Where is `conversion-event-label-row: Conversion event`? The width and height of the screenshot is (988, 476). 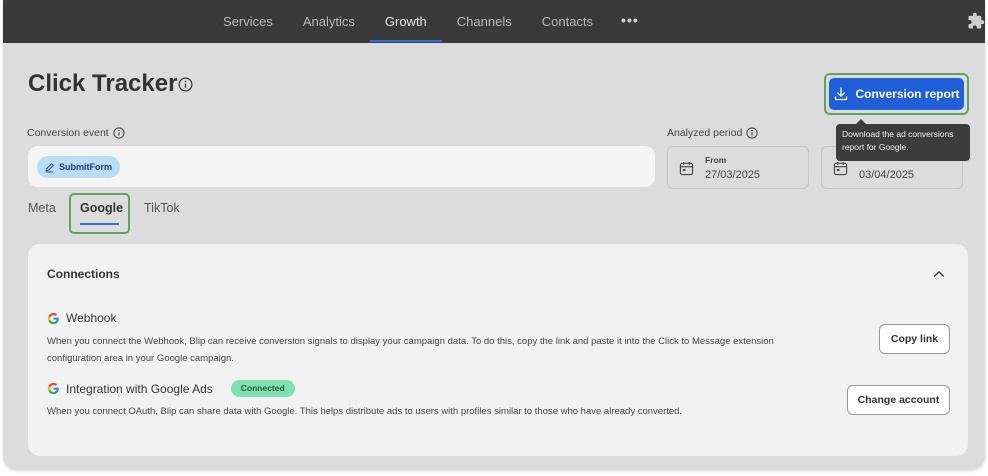 conversion-event-label-row: Conversion event is located at coordinates (76, 133).